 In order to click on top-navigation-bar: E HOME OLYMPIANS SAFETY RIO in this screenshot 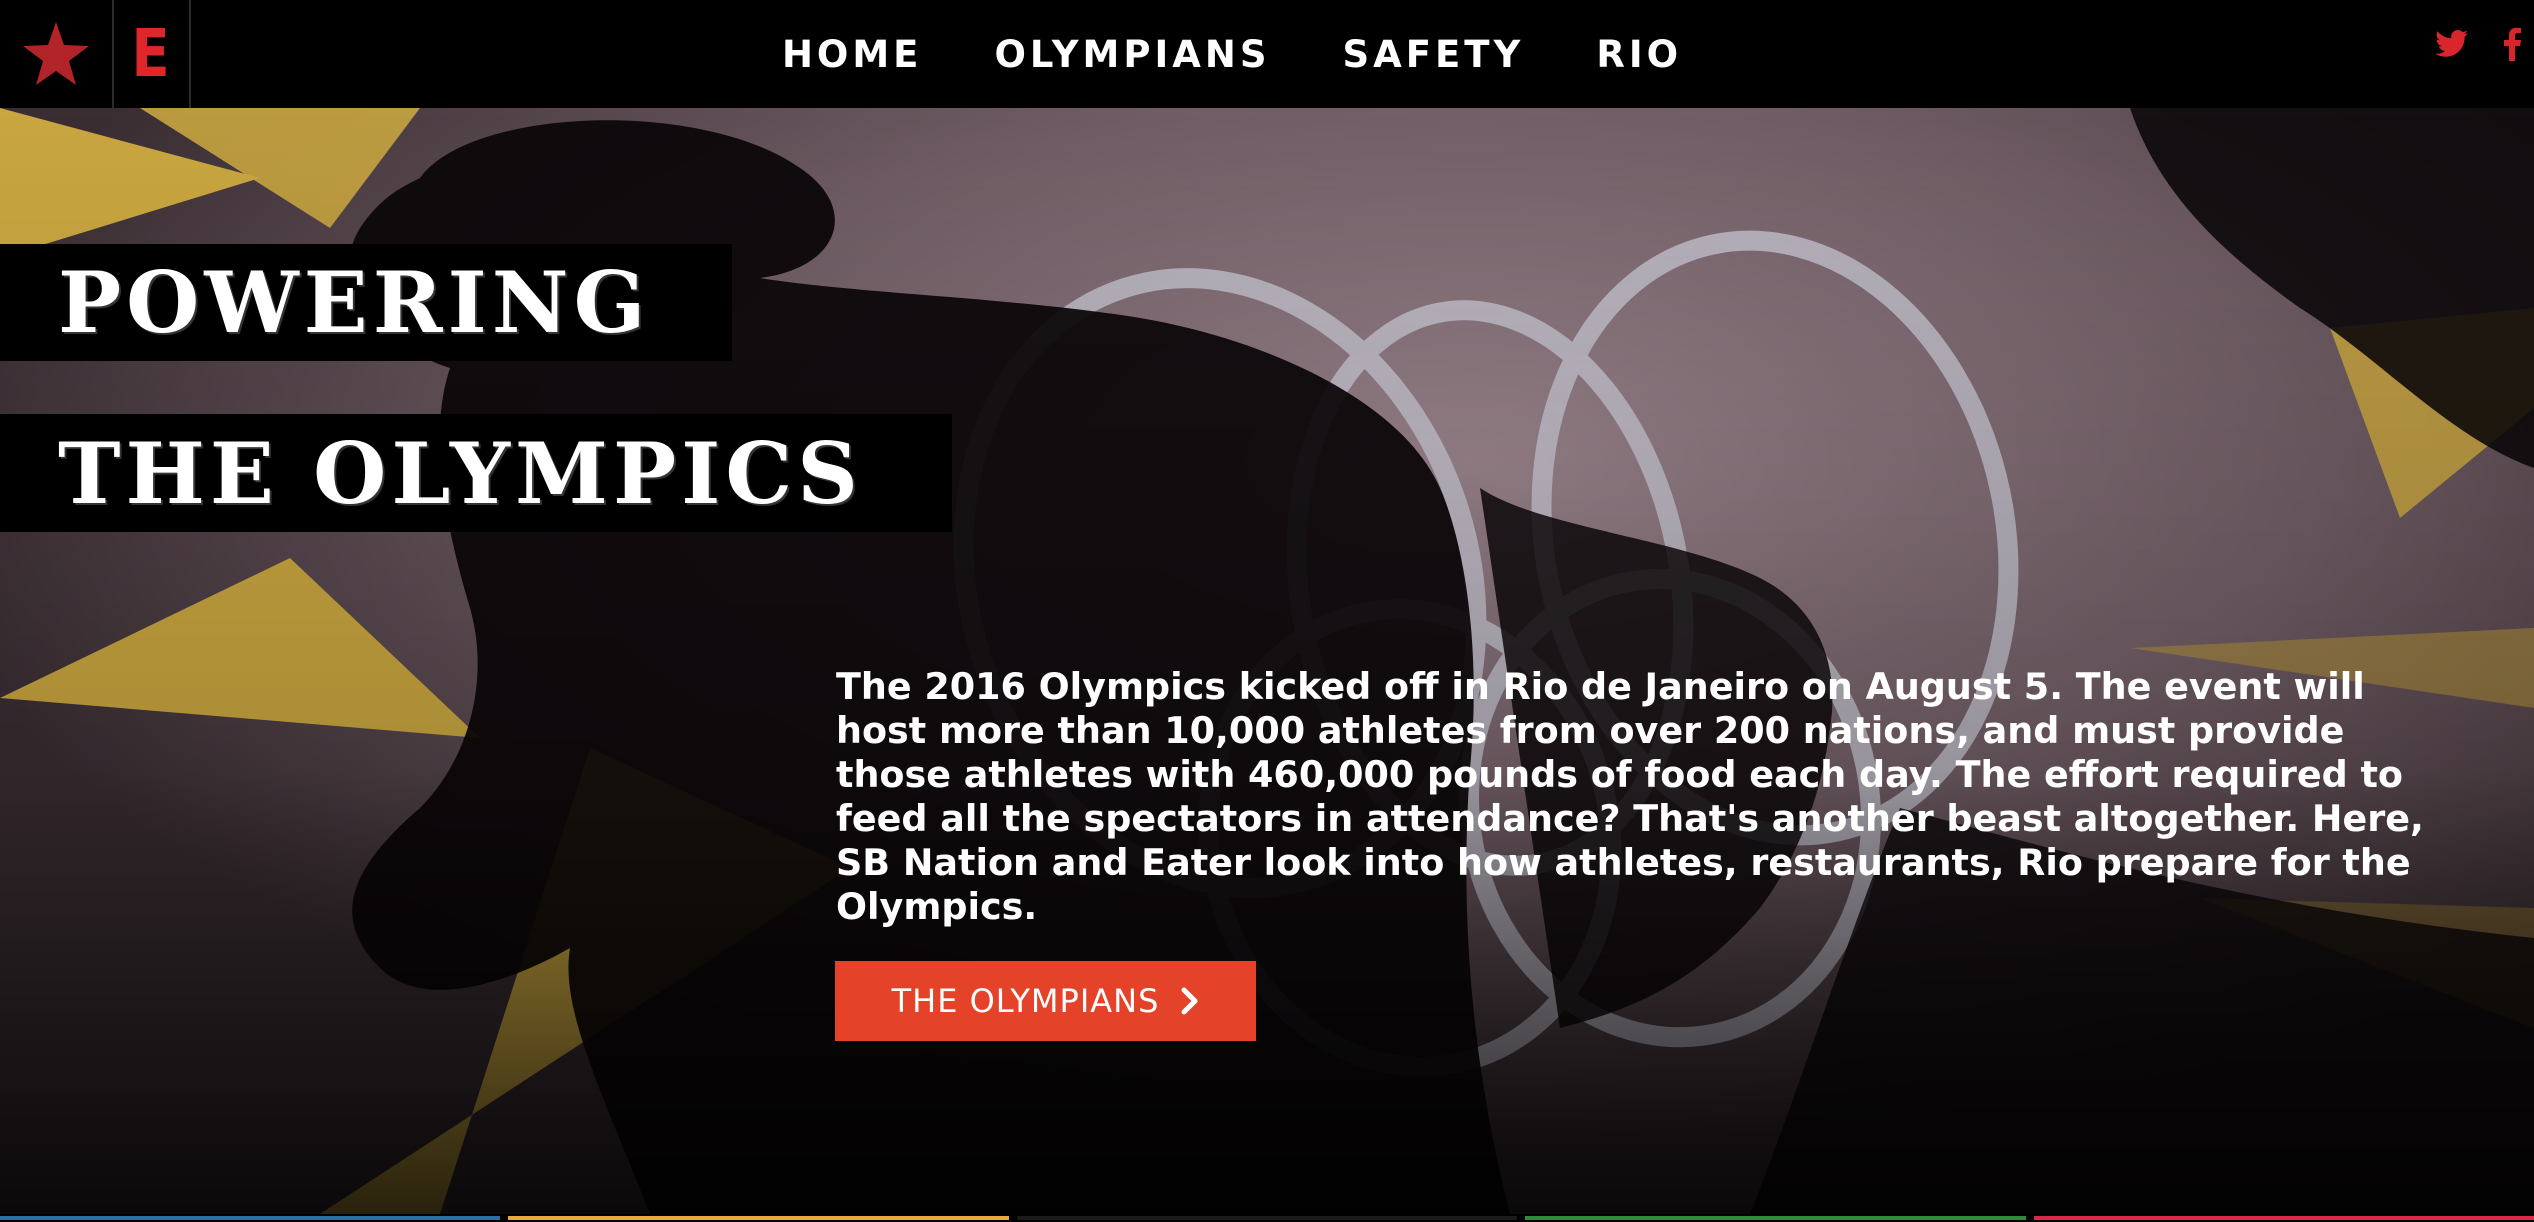, I will do `click(1267, 54)`.